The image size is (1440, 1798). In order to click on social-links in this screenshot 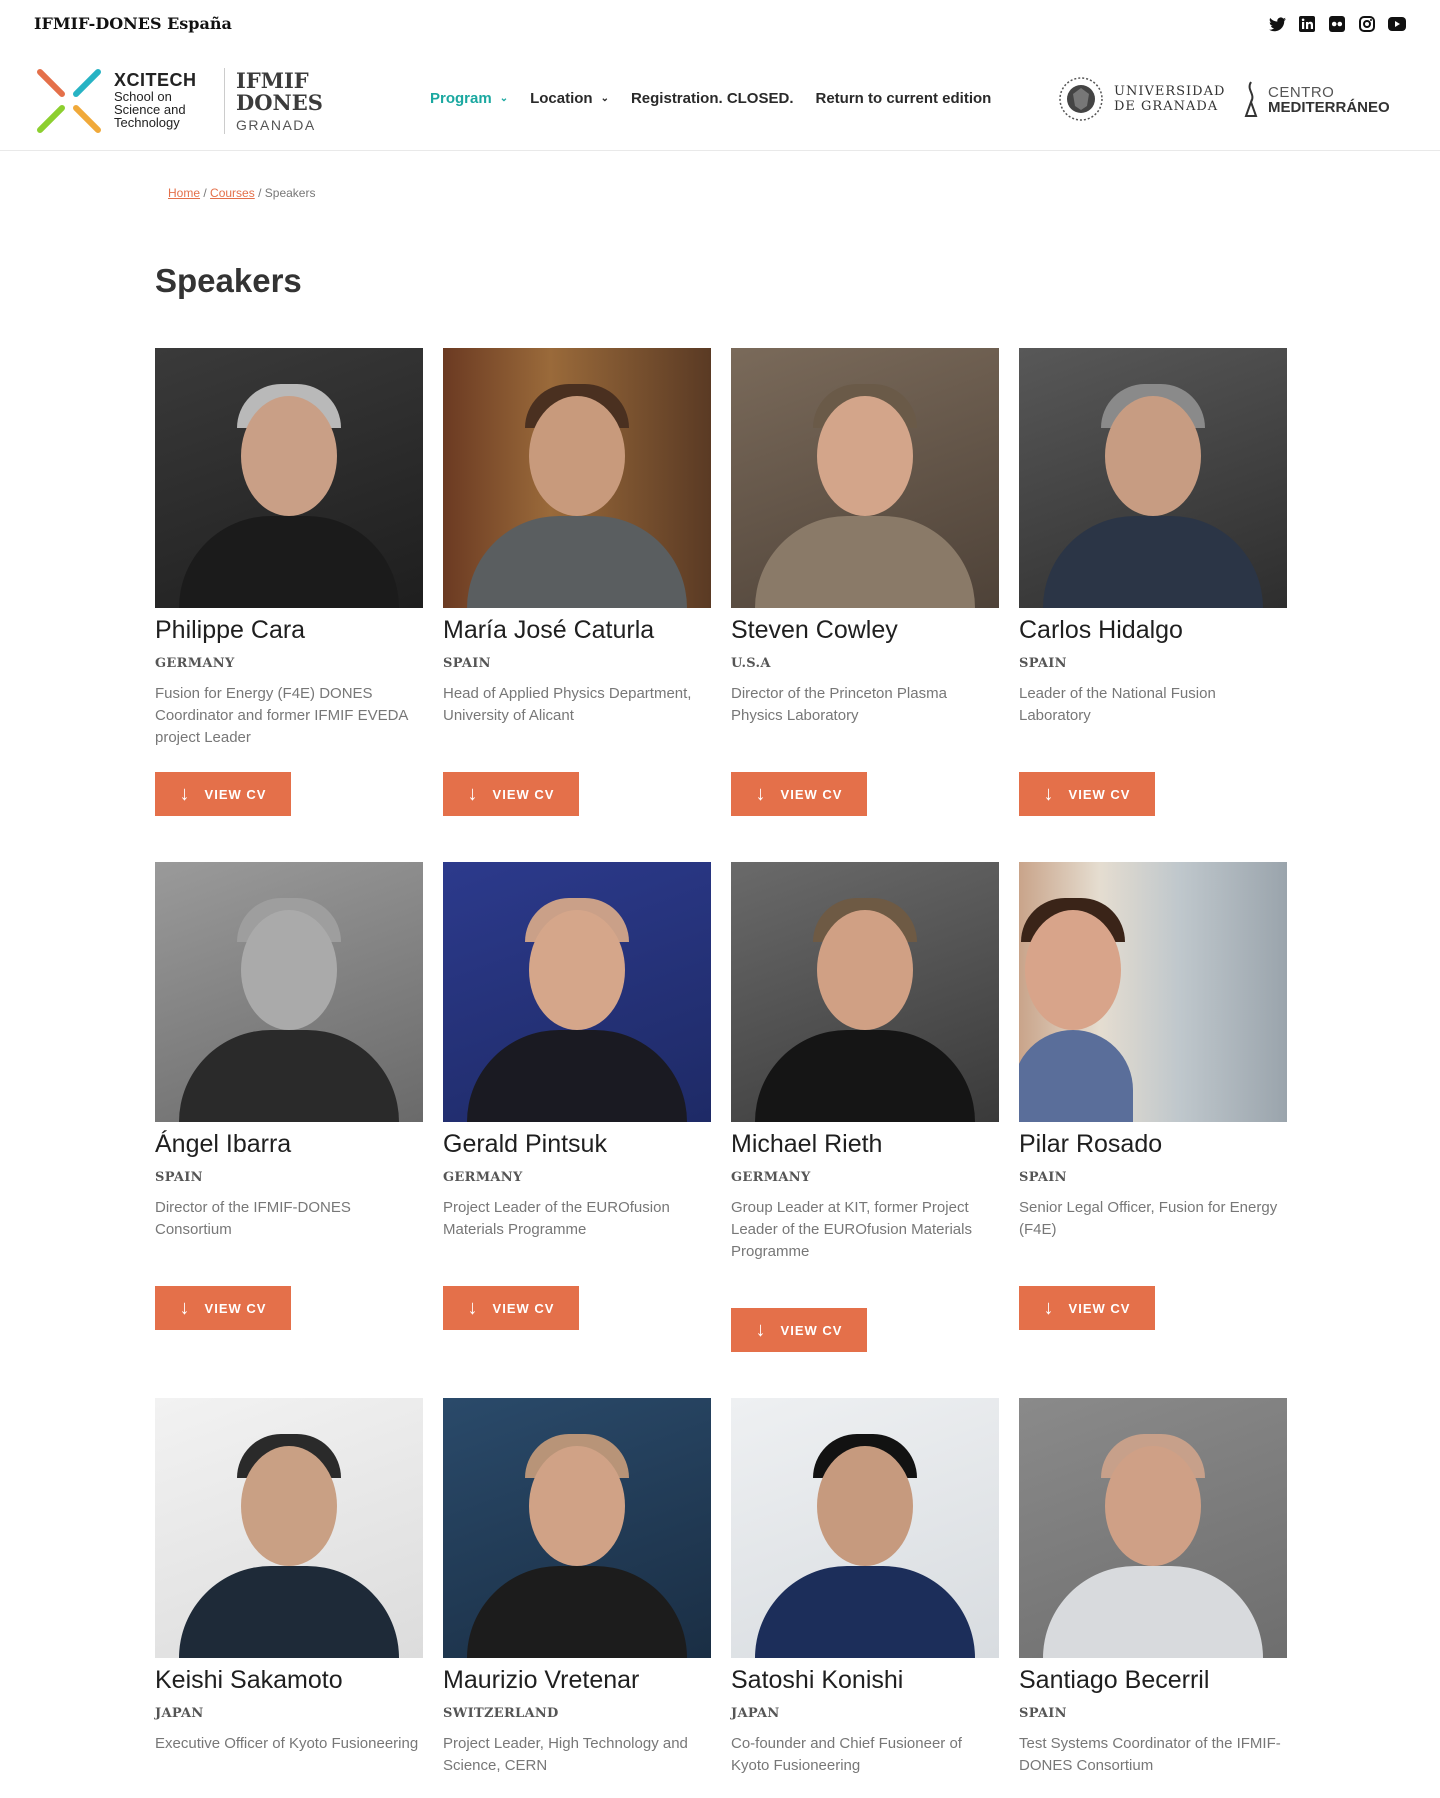, I will do `click(1337, 24)`.